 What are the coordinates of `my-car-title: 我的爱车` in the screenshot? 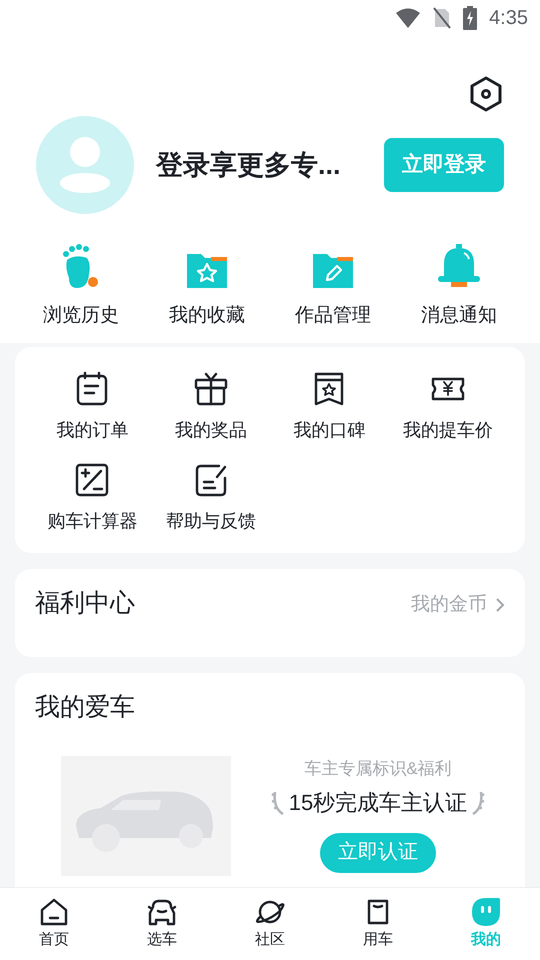 It's located at (85, 707).